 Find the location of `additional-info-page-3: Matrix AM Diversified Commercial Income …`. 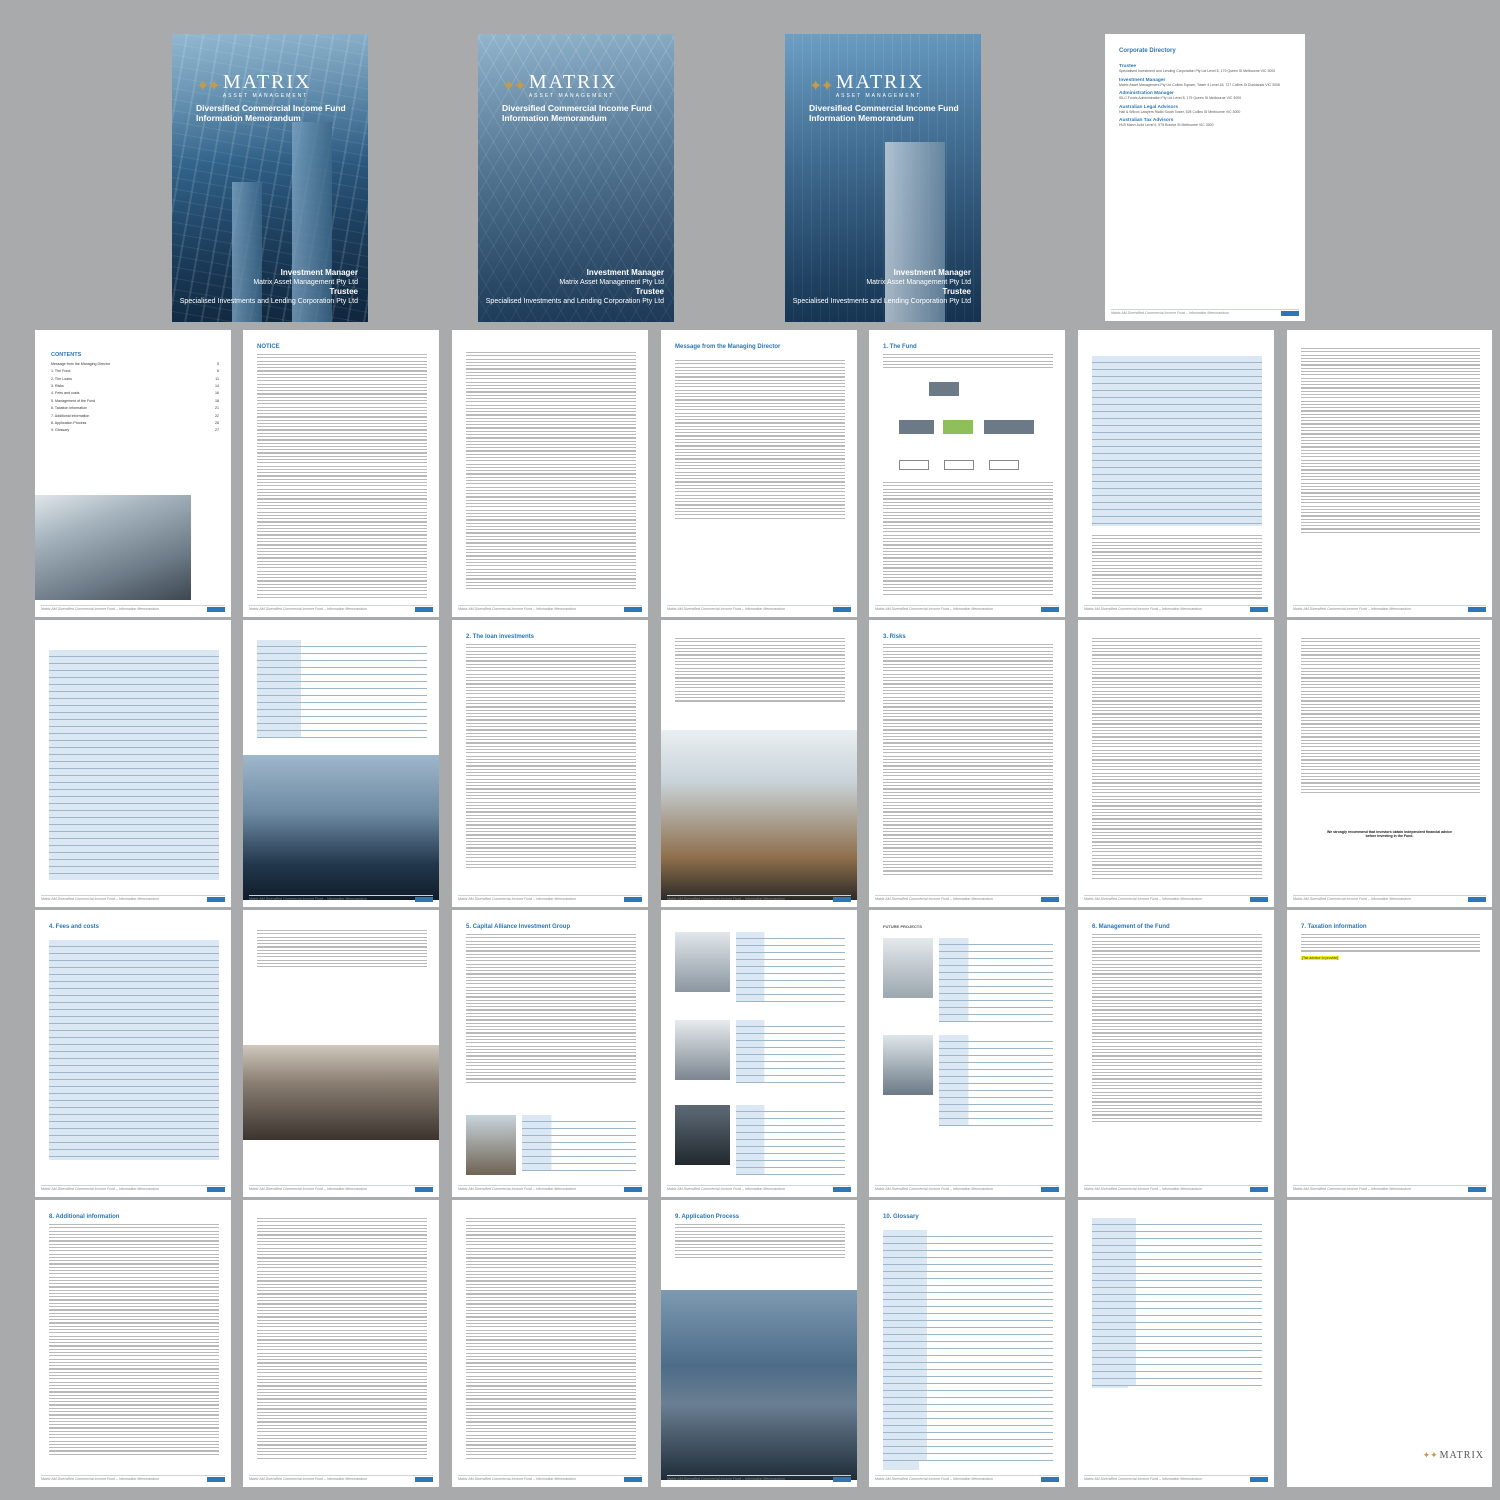

additional-info-page-3: Matrix AM Diversified Commercial Income … is located at coordinates (550, 1343).